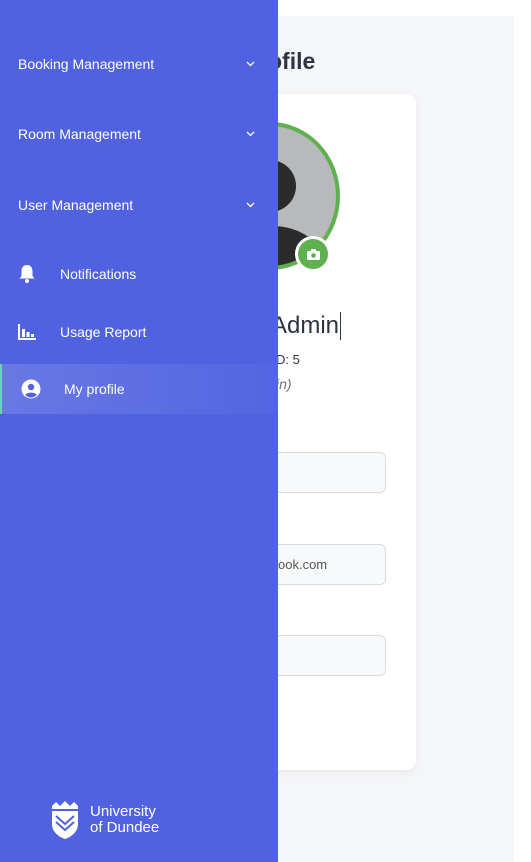 The width and height of the screenshot is (531, 862). Describe the element at coordinates (98, 274) in the screenshot. I see `sidebar-item-label: Notifications` at that location.